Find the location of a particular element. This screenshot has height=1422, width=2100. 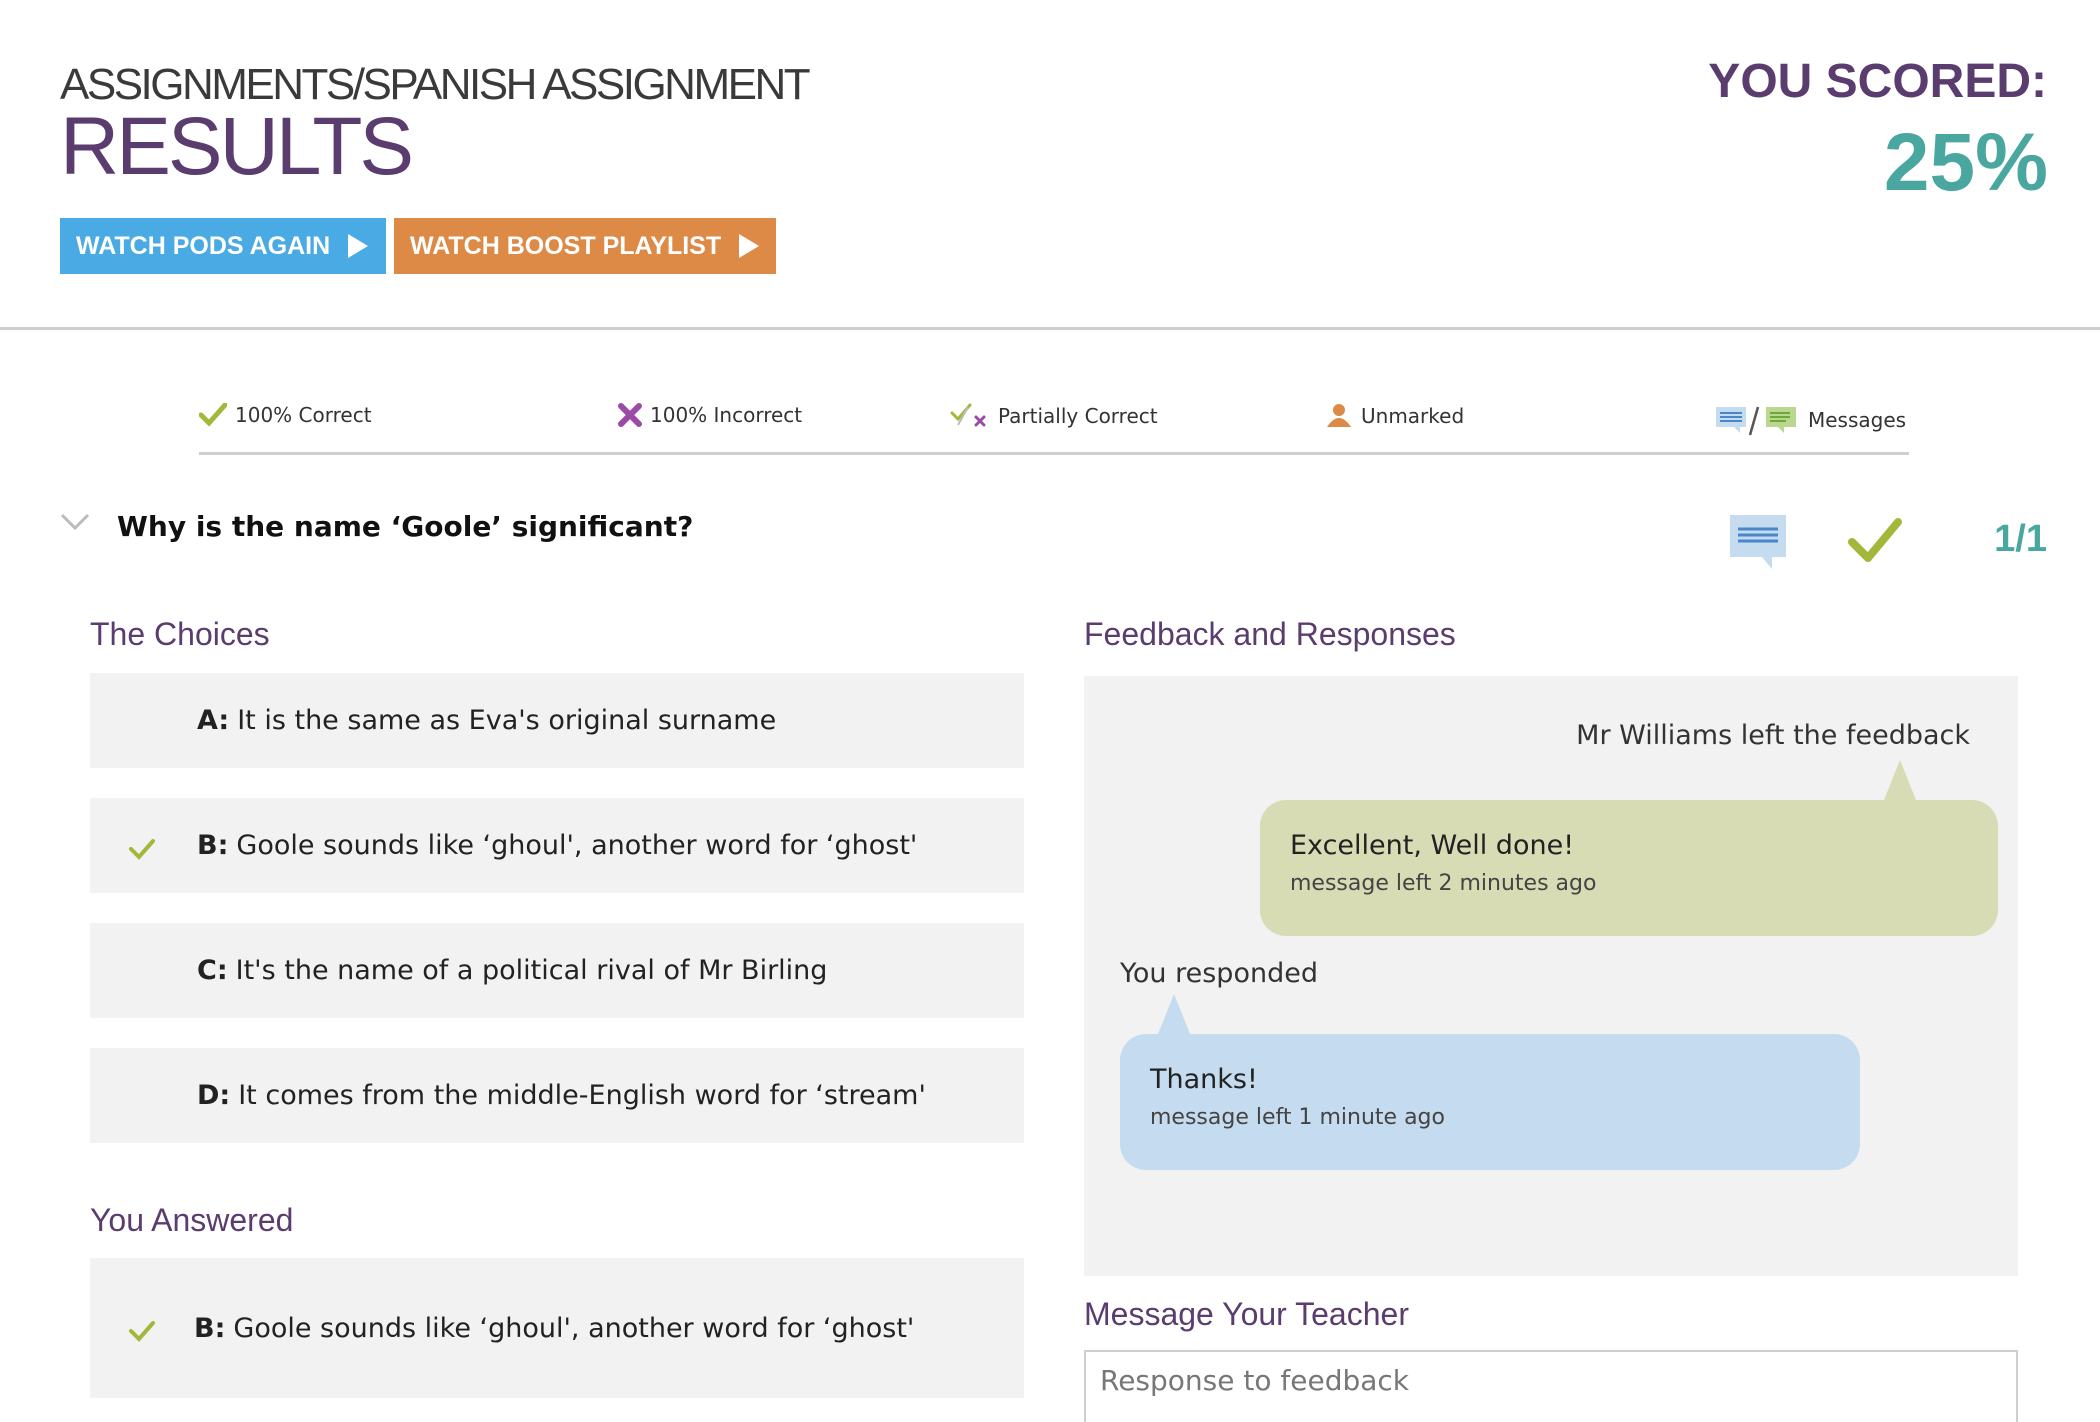

choice-letter: A: is located at coordinates (213, 720).